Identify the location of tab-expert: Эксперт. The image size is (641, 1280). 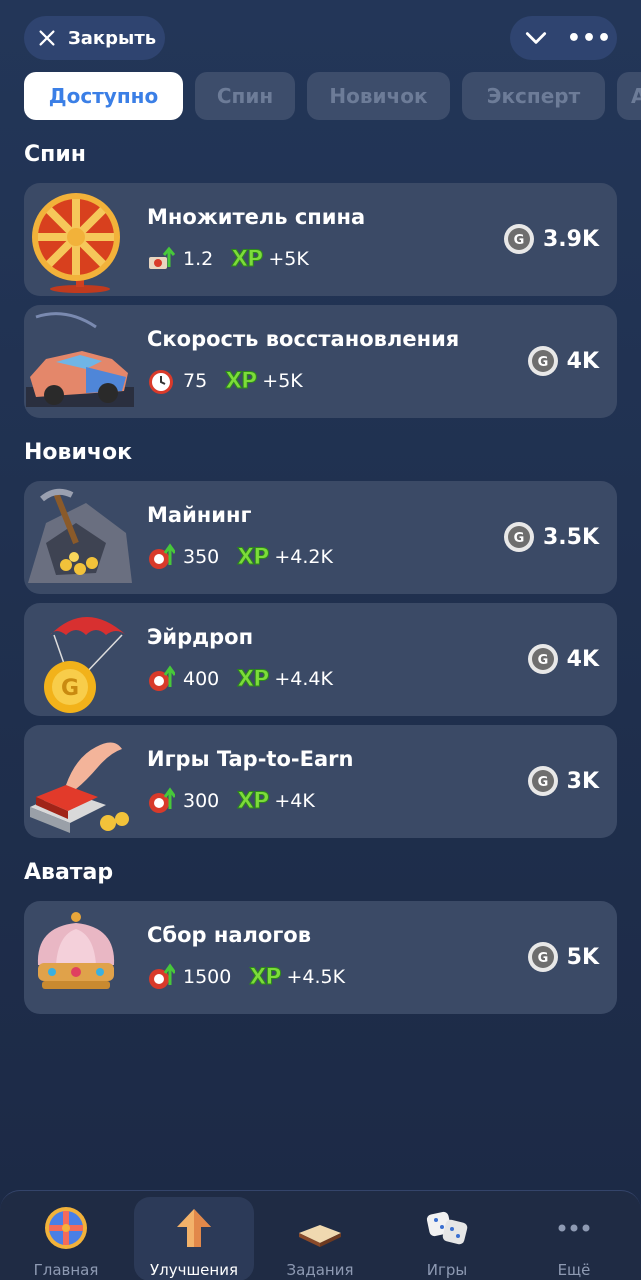
(533, 96).